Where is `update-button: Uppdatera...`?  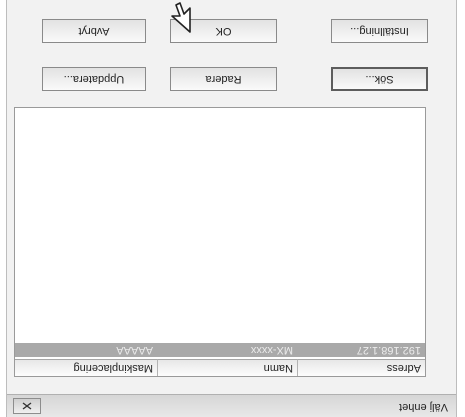 update-button: Uppdatera... is located at coordinates (94, 79).